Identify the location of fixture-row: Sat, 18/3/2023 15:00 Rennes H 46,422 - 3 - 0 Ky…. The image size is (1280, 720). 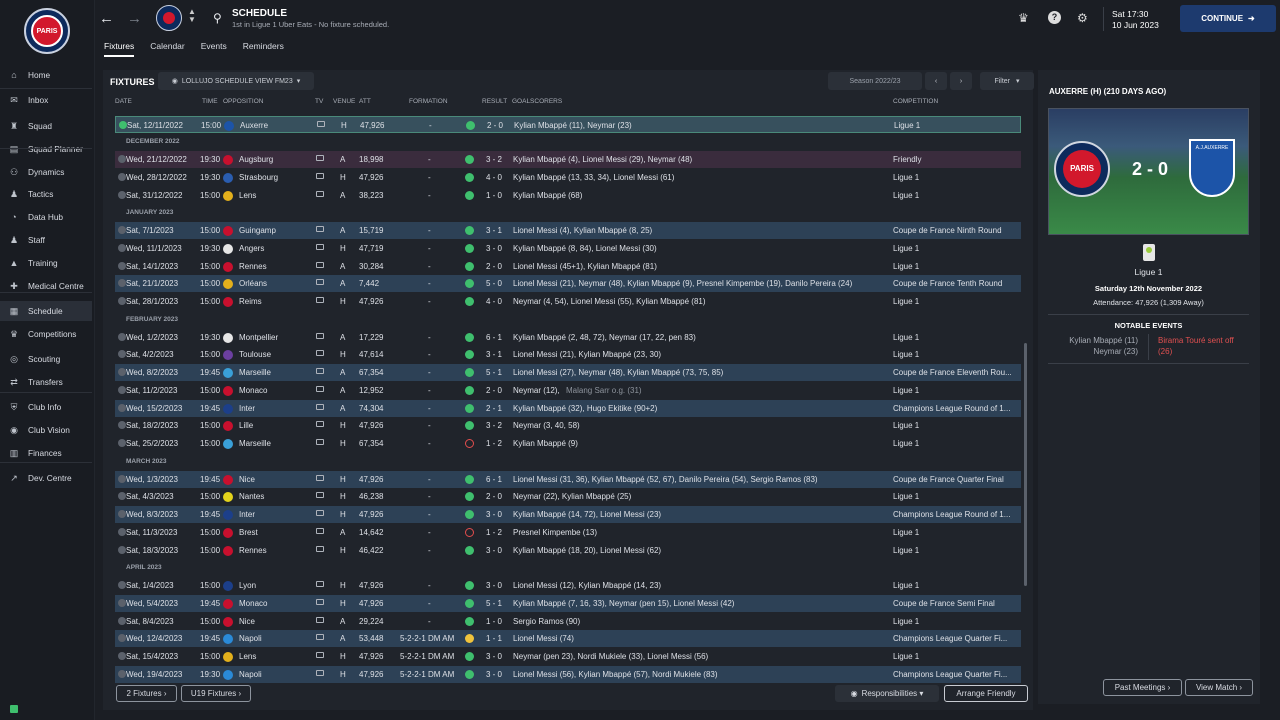
(568, 550).